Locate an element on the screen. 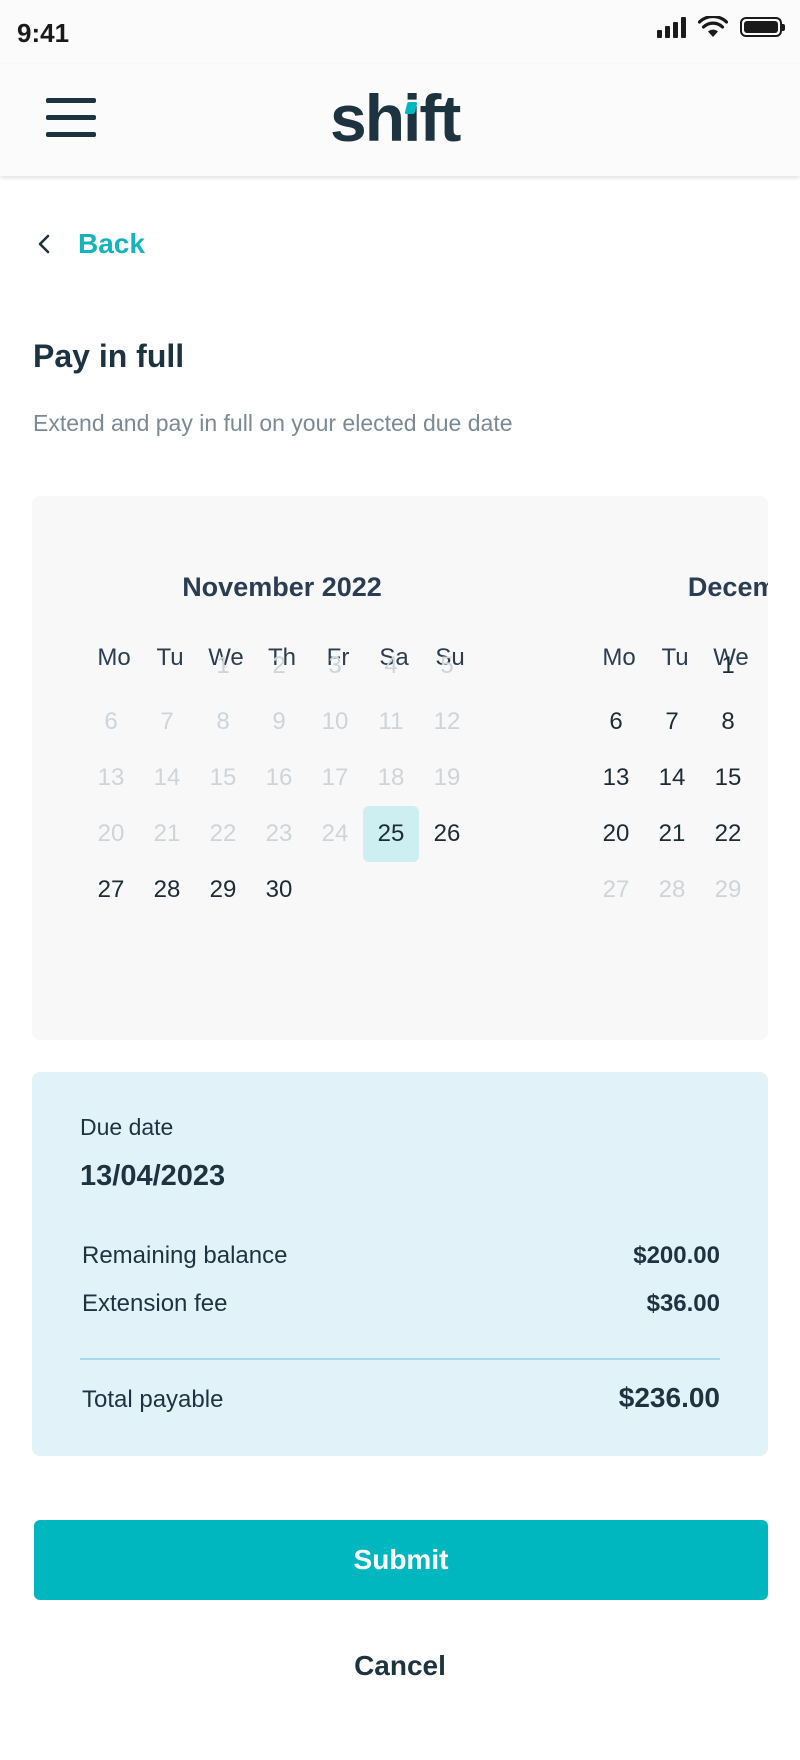 The width and height of the screenshot is (800, 1760). hamburger-icon is located at coordinates (71, 100).